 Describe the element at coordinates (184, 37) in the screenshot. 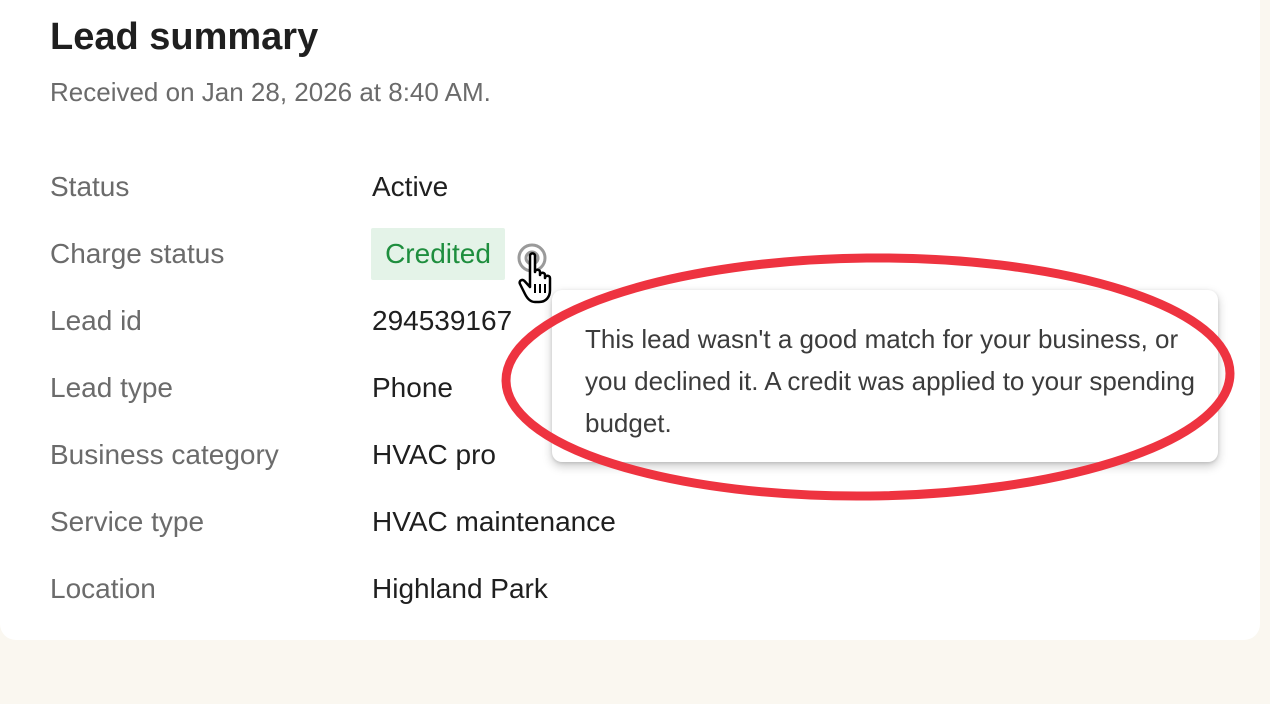

I see `page-title: Lead summary` at that location.